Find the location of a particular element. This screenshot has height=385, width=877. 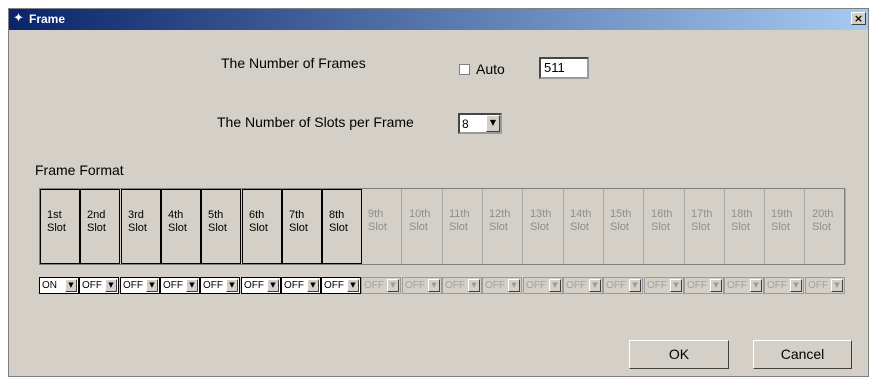

slot-header-10: 10th Slot is located at coordinates (423, 226).